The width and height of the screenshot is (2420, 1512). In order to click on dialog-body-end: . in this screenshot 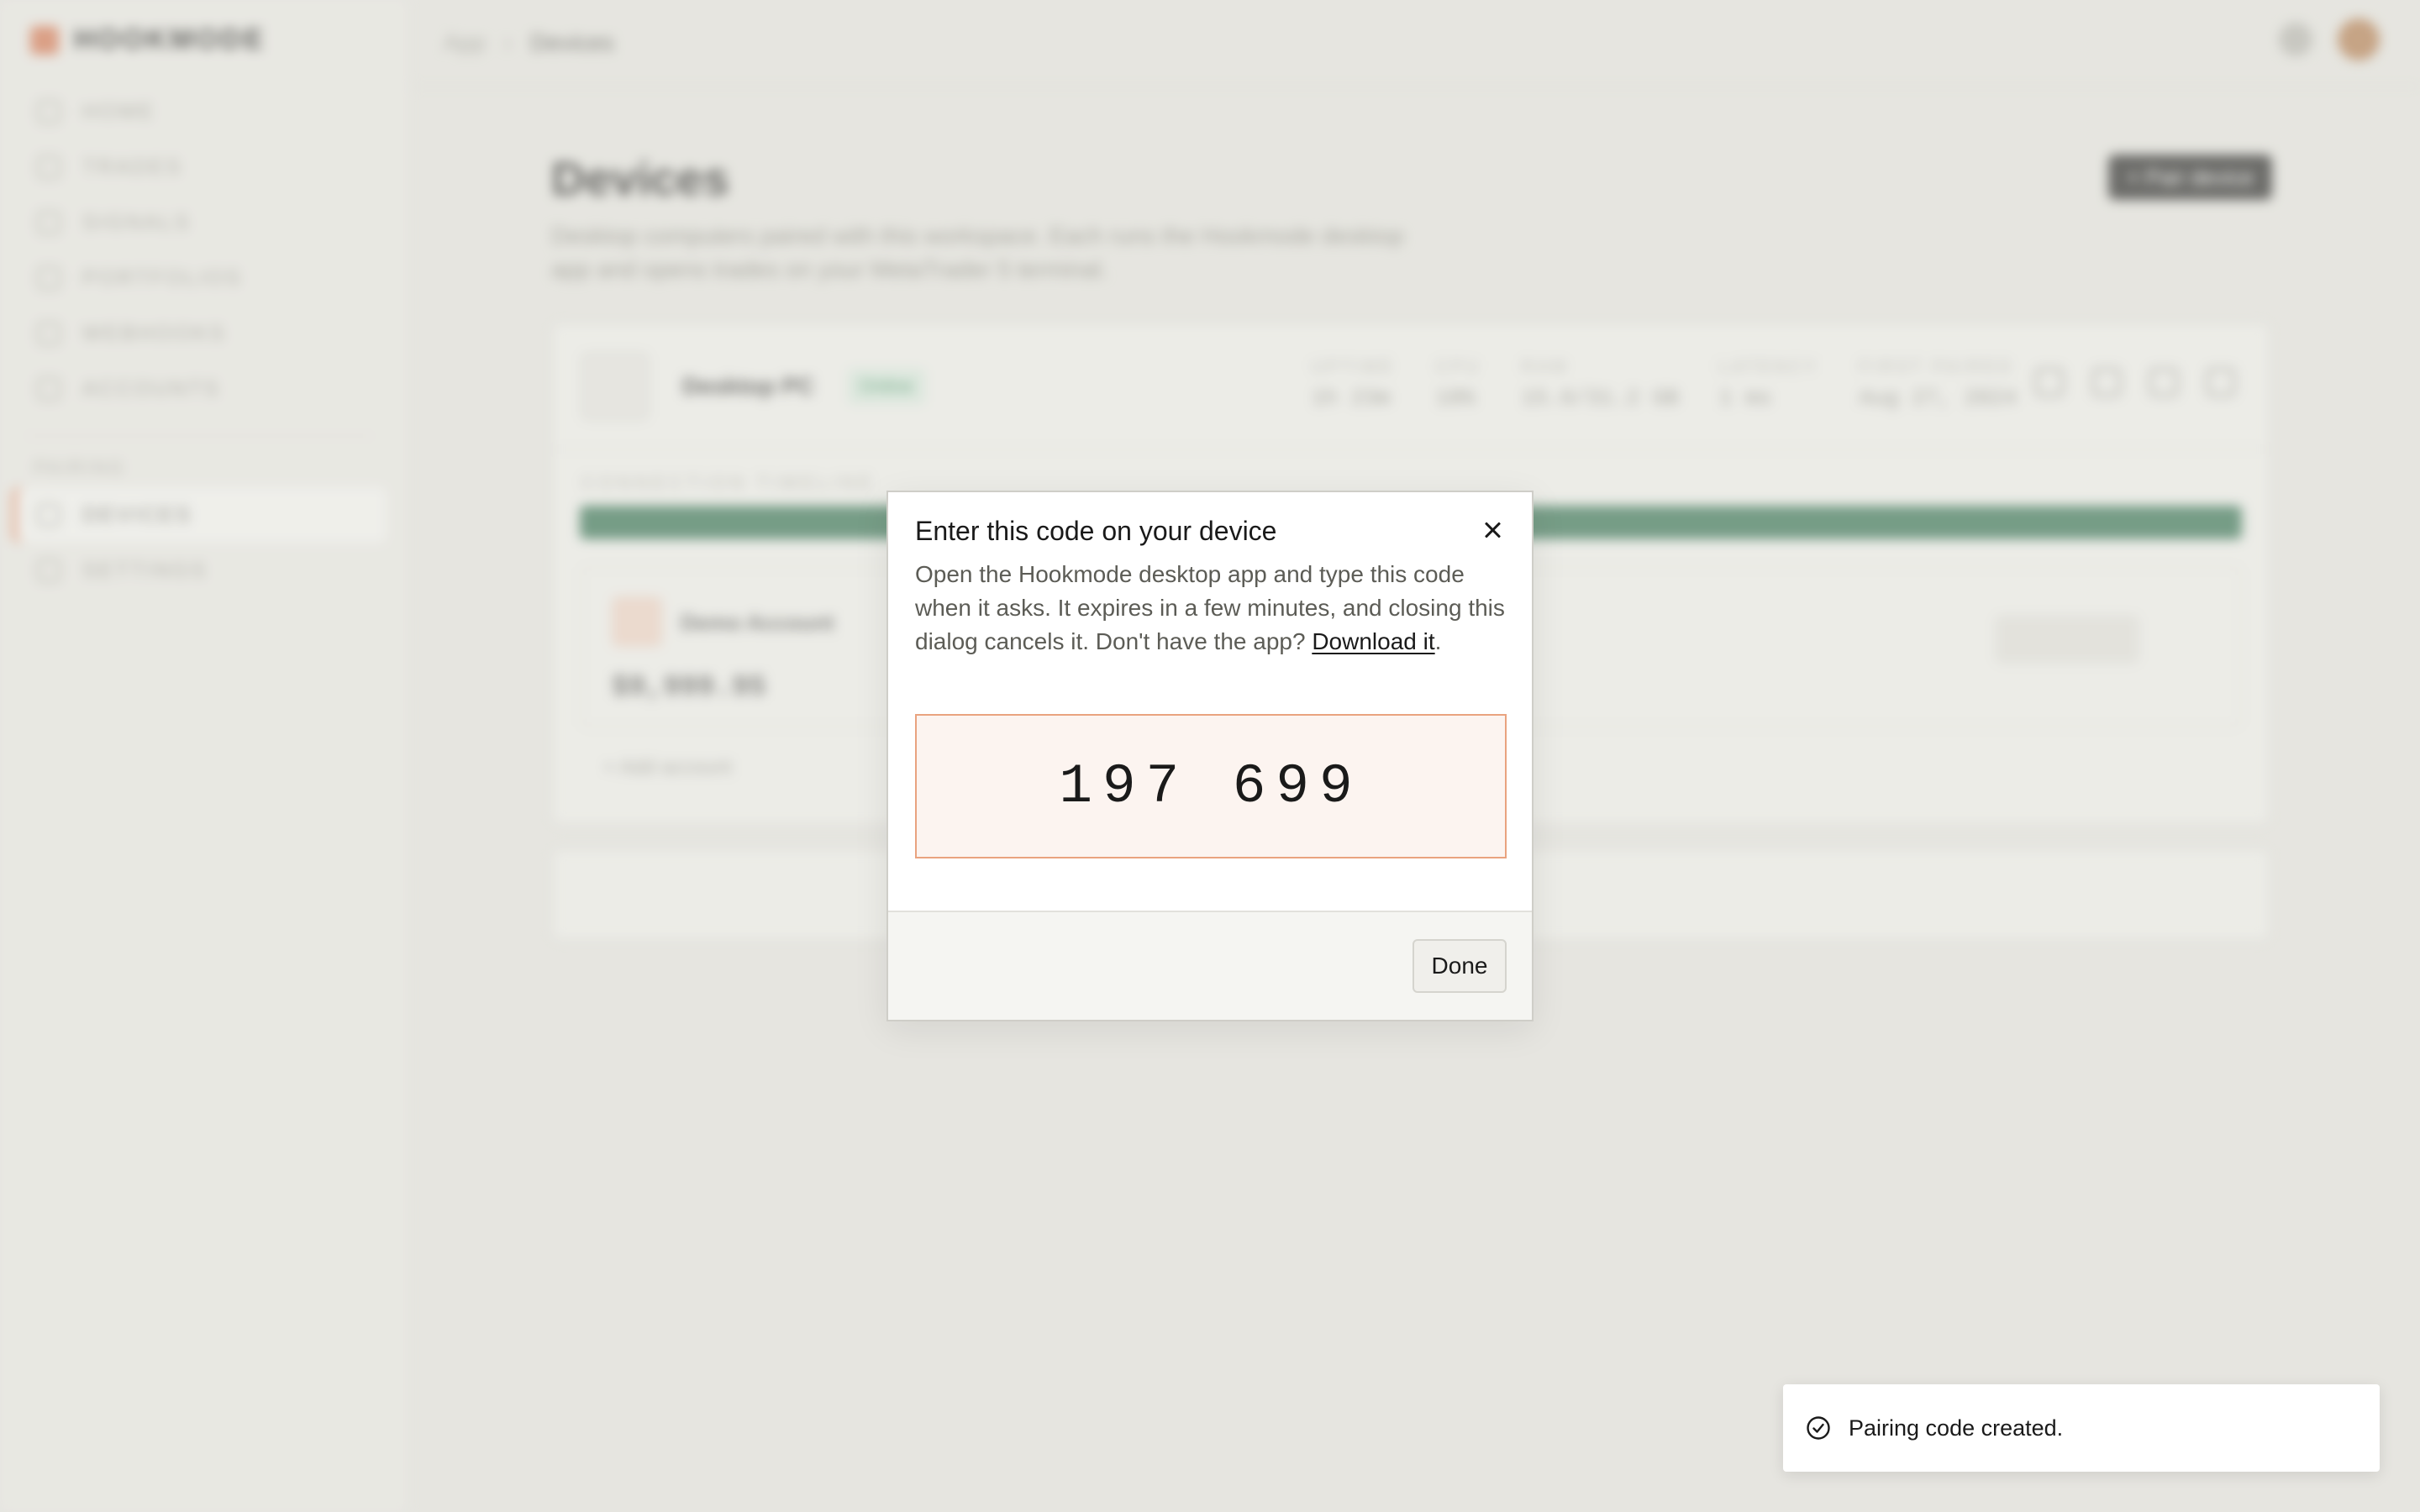, I will do `click(1438, 641)`.